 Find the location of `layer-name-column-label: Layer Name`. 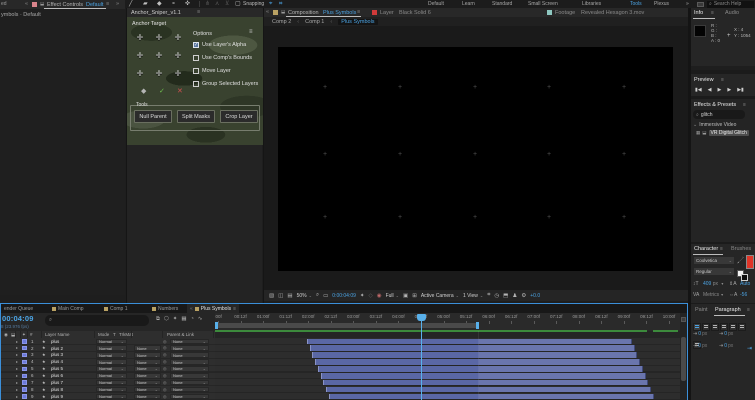

layer-name-column-label: Layer Name is located at coordinates (57, 334).